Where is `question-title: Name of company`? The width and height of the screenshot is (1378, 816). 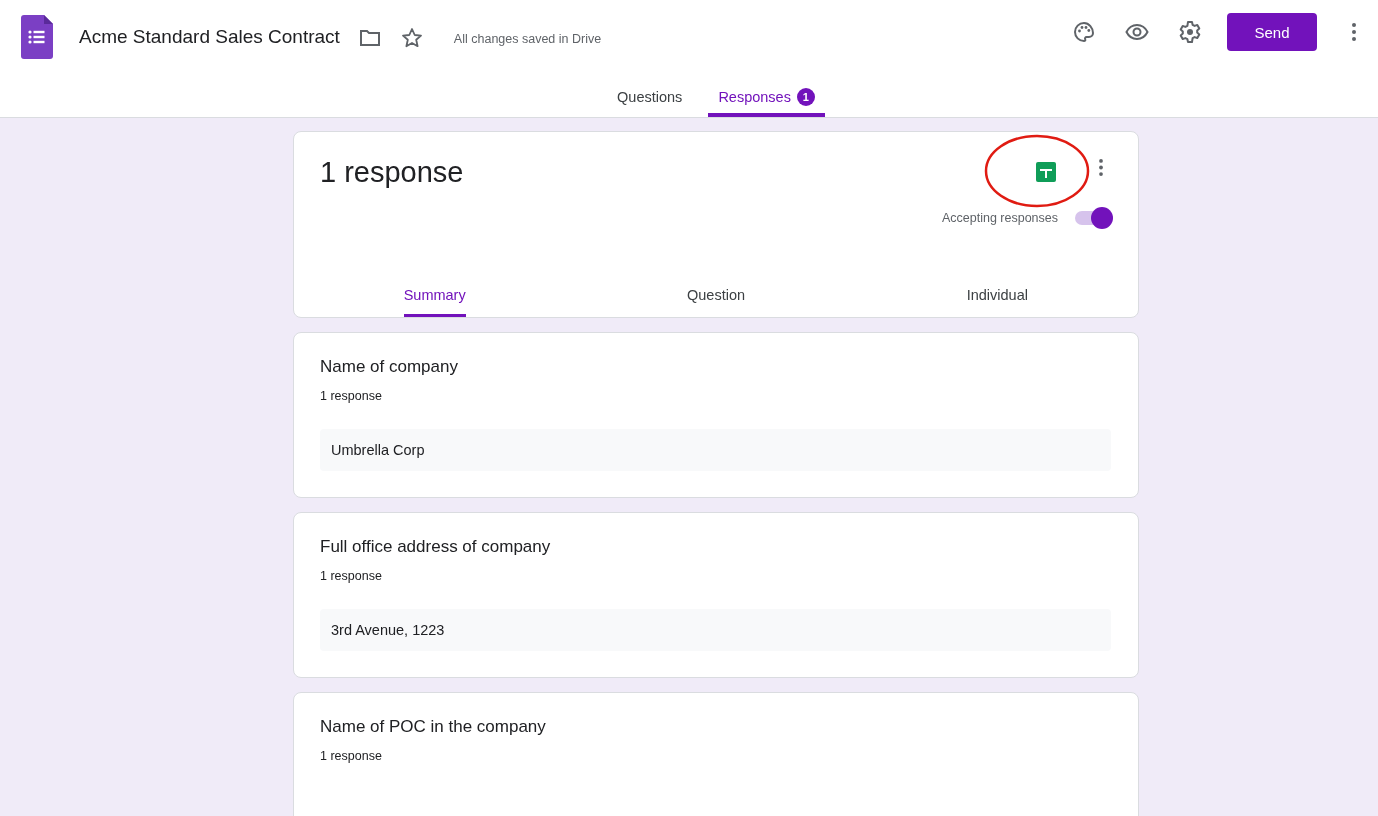 question-title: Name of company is located at coordinates (389, 367).